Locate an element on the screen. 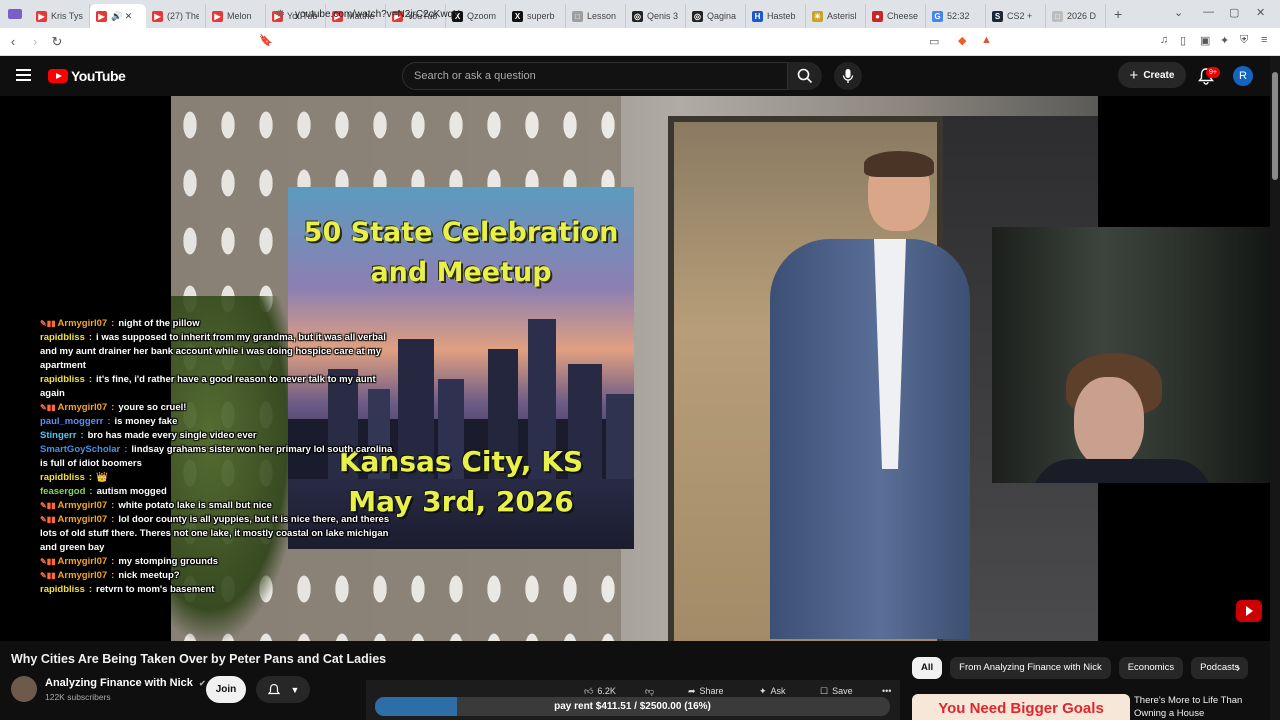 The image size is (1280, 720). maximize-icon: ▢ is located at coordinates (1234, 12).